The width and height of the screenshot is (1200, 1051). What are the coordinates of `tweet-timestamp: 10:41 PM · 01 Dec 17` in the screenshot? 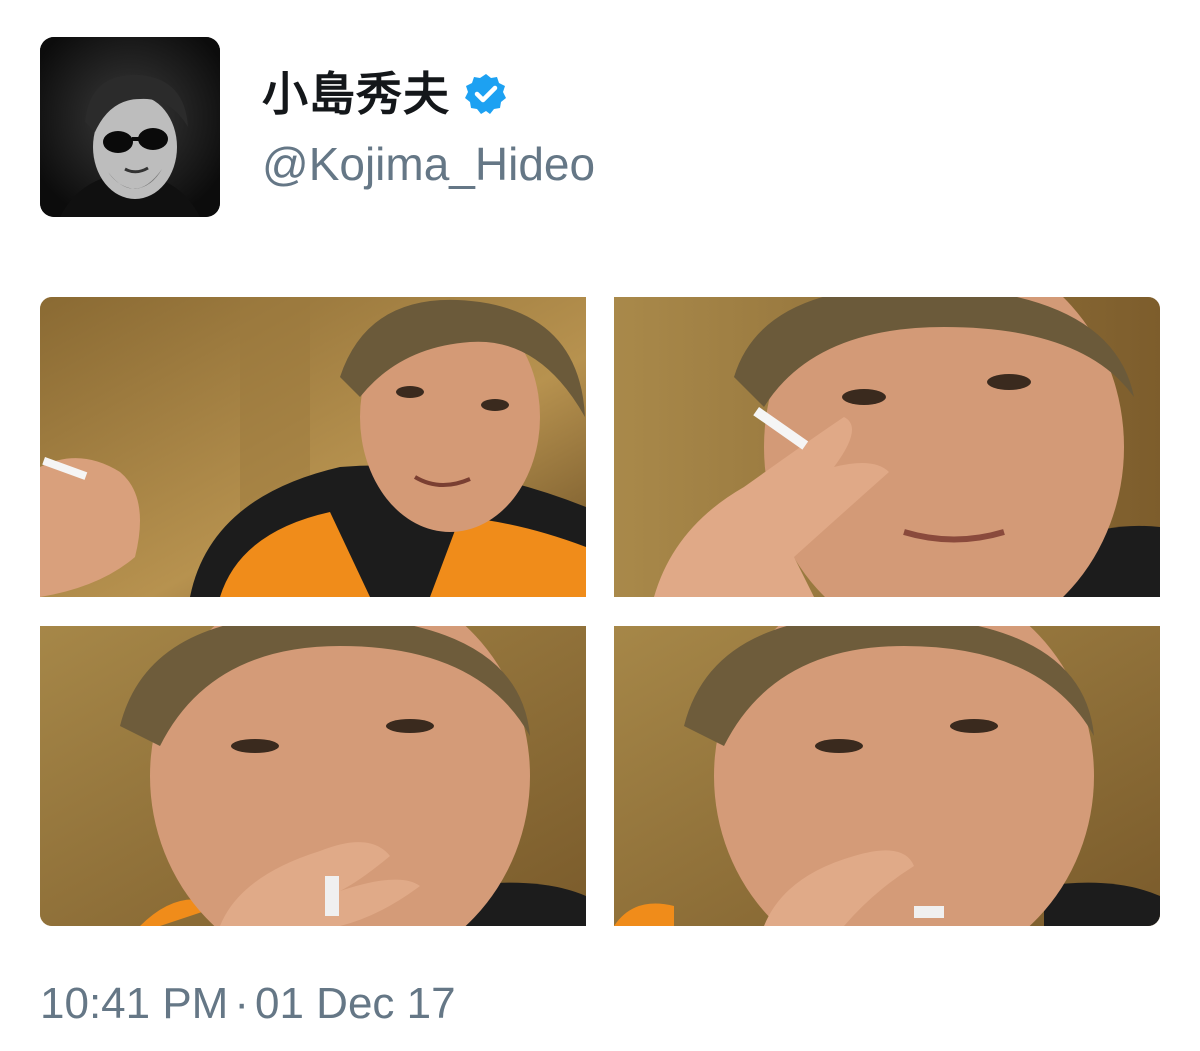 It's located at (248, 1004).